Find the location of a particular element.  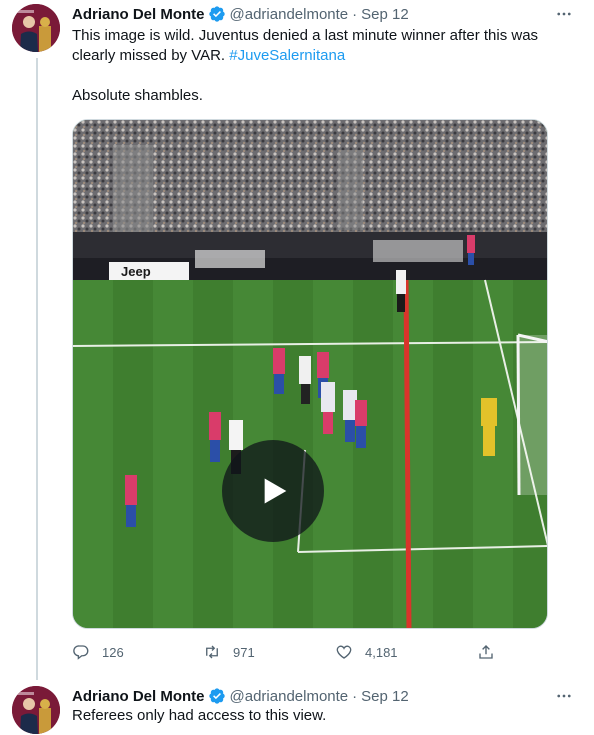

share-icon is located at coordinates (486, 652).